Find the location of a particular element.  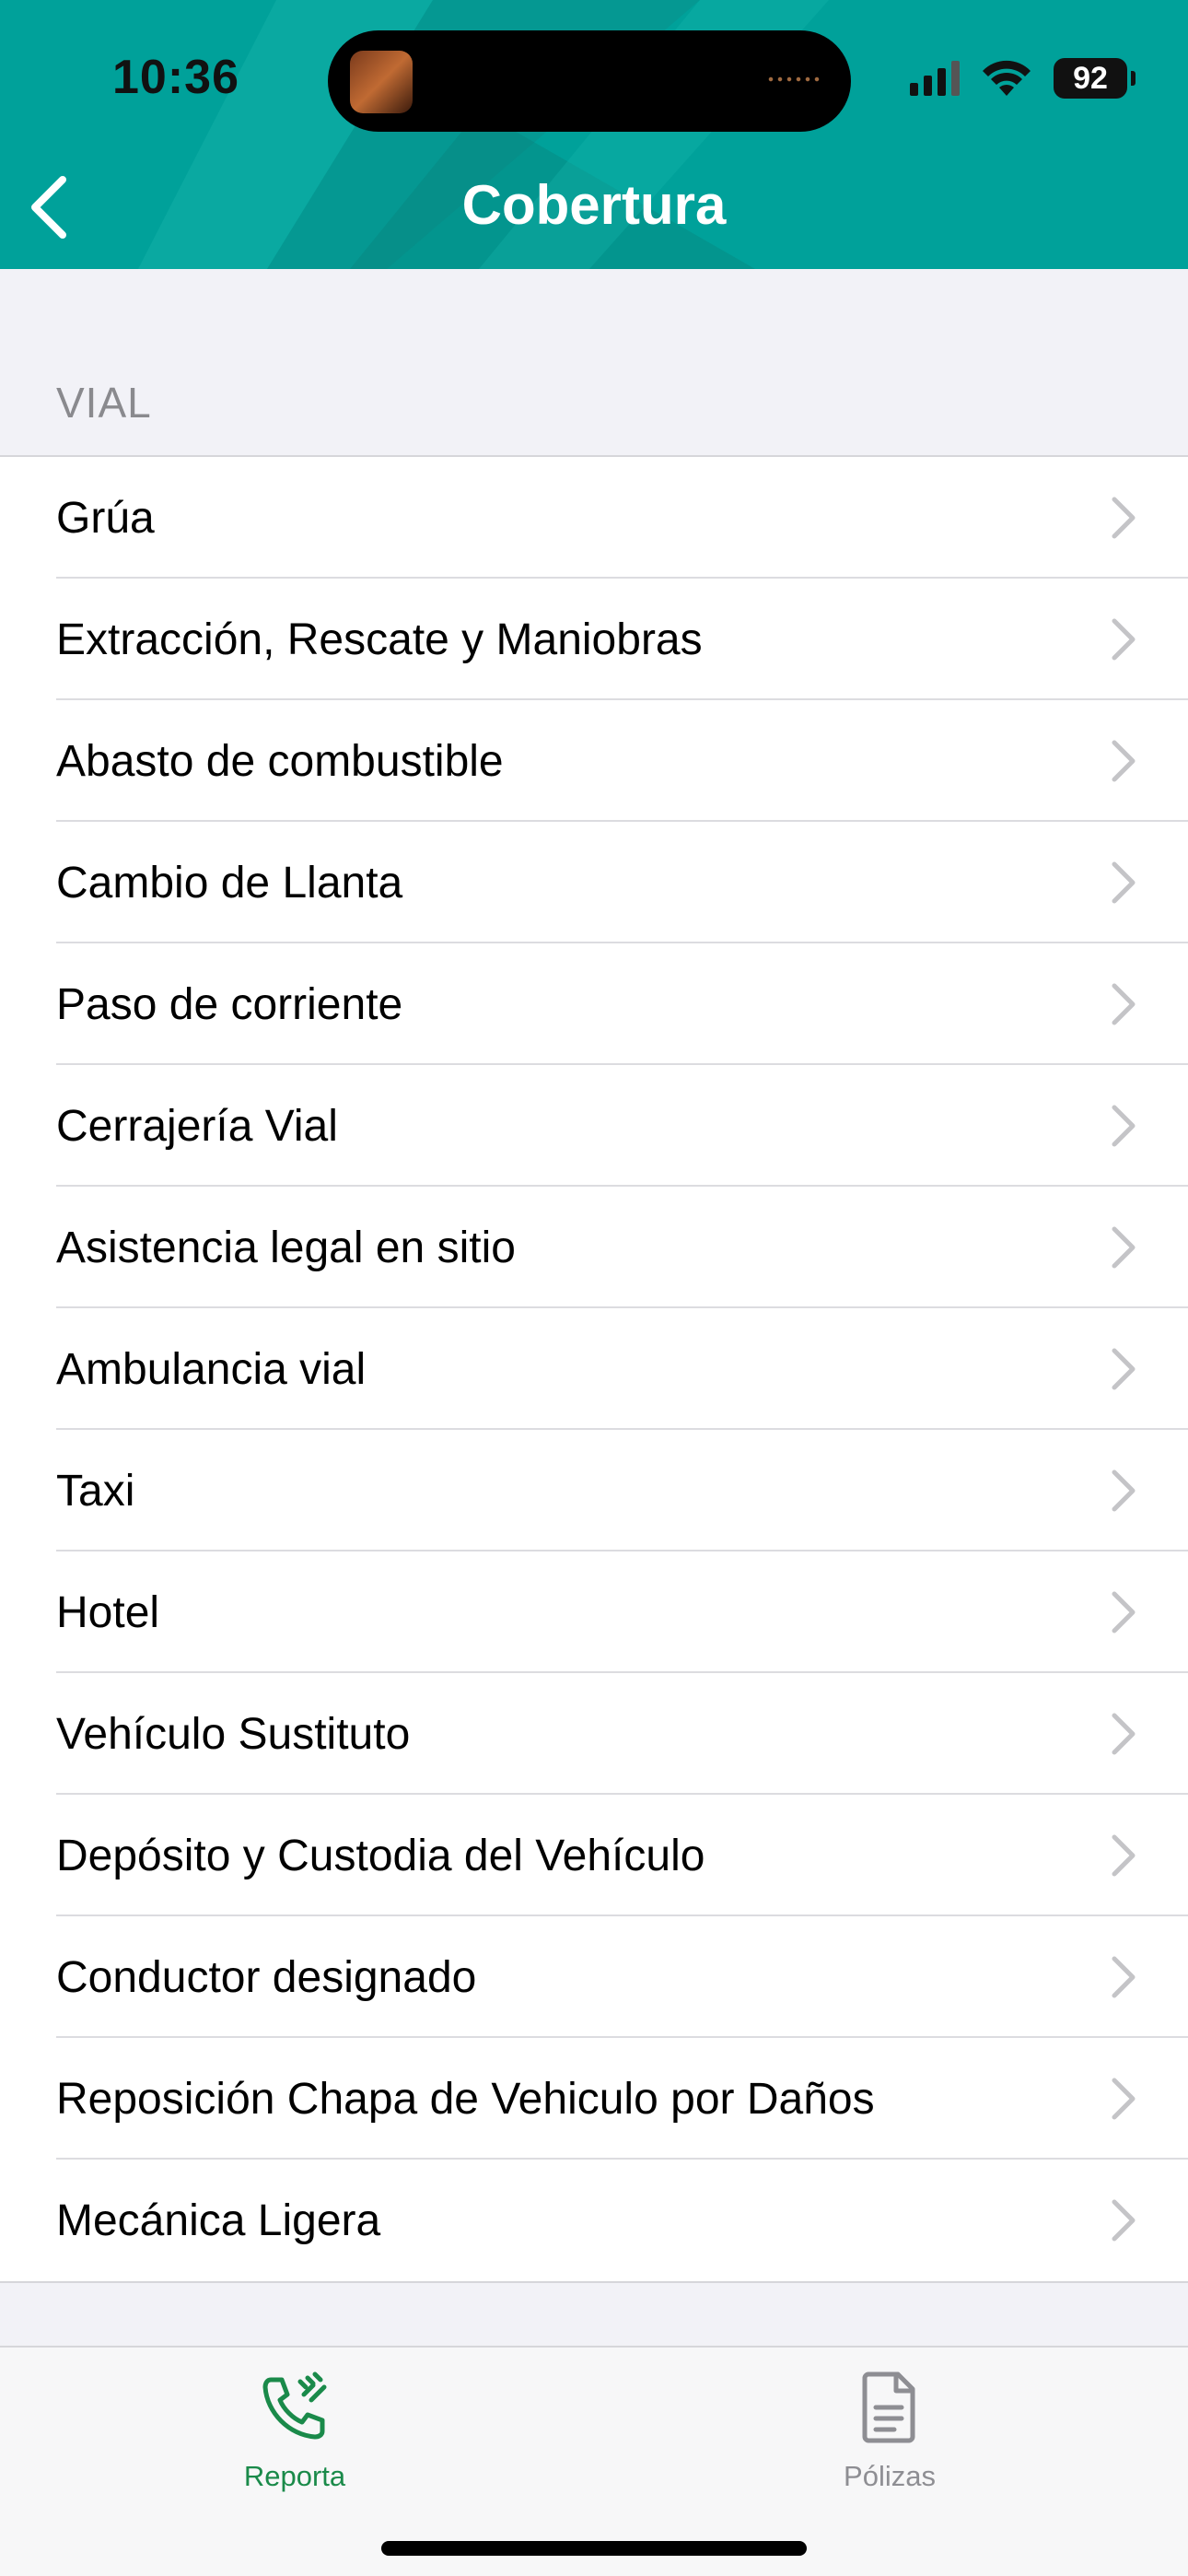

list-item-label: Paso de corriente is located at coordinates (230, 1004).